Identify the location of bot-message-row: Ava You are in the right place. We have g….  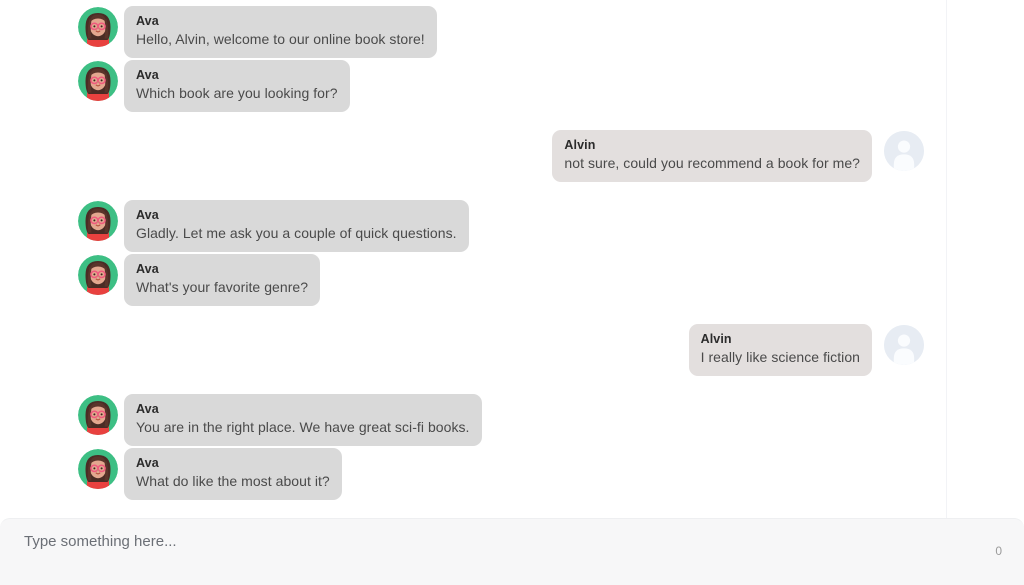
(473, 420).